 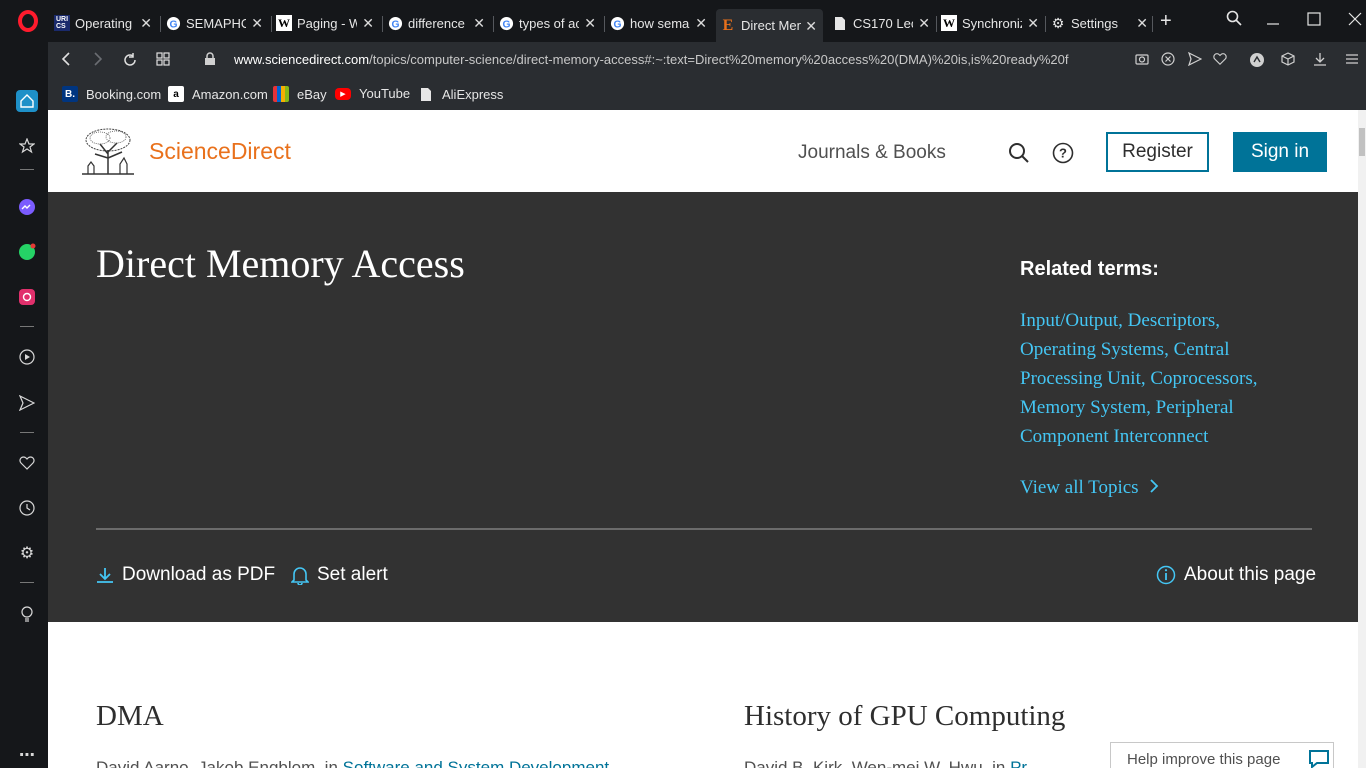 What do you see at coordinates (1362, 439) in the screenshot?
I see `page-scrollbar` at bounding box center [1362, 439].